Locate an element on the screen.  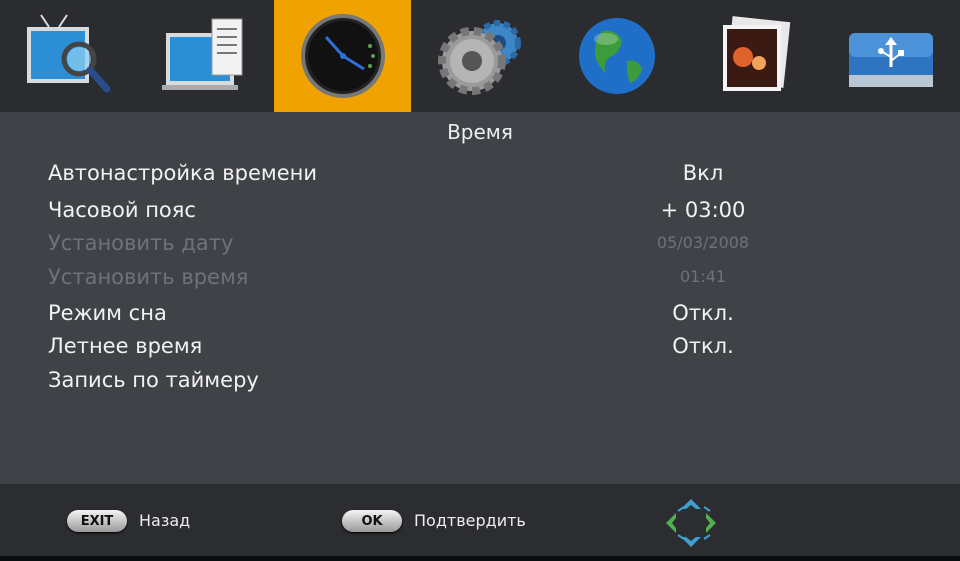
tab-language is located at coordinates (616, 56).